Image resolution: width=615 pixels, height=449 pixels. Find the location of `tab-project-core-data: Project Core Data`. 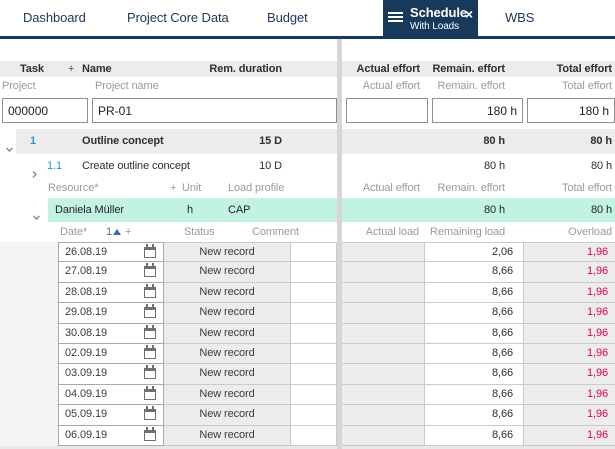

tab-project-core-data: Project Core Data is located at coordinates (178, 17).